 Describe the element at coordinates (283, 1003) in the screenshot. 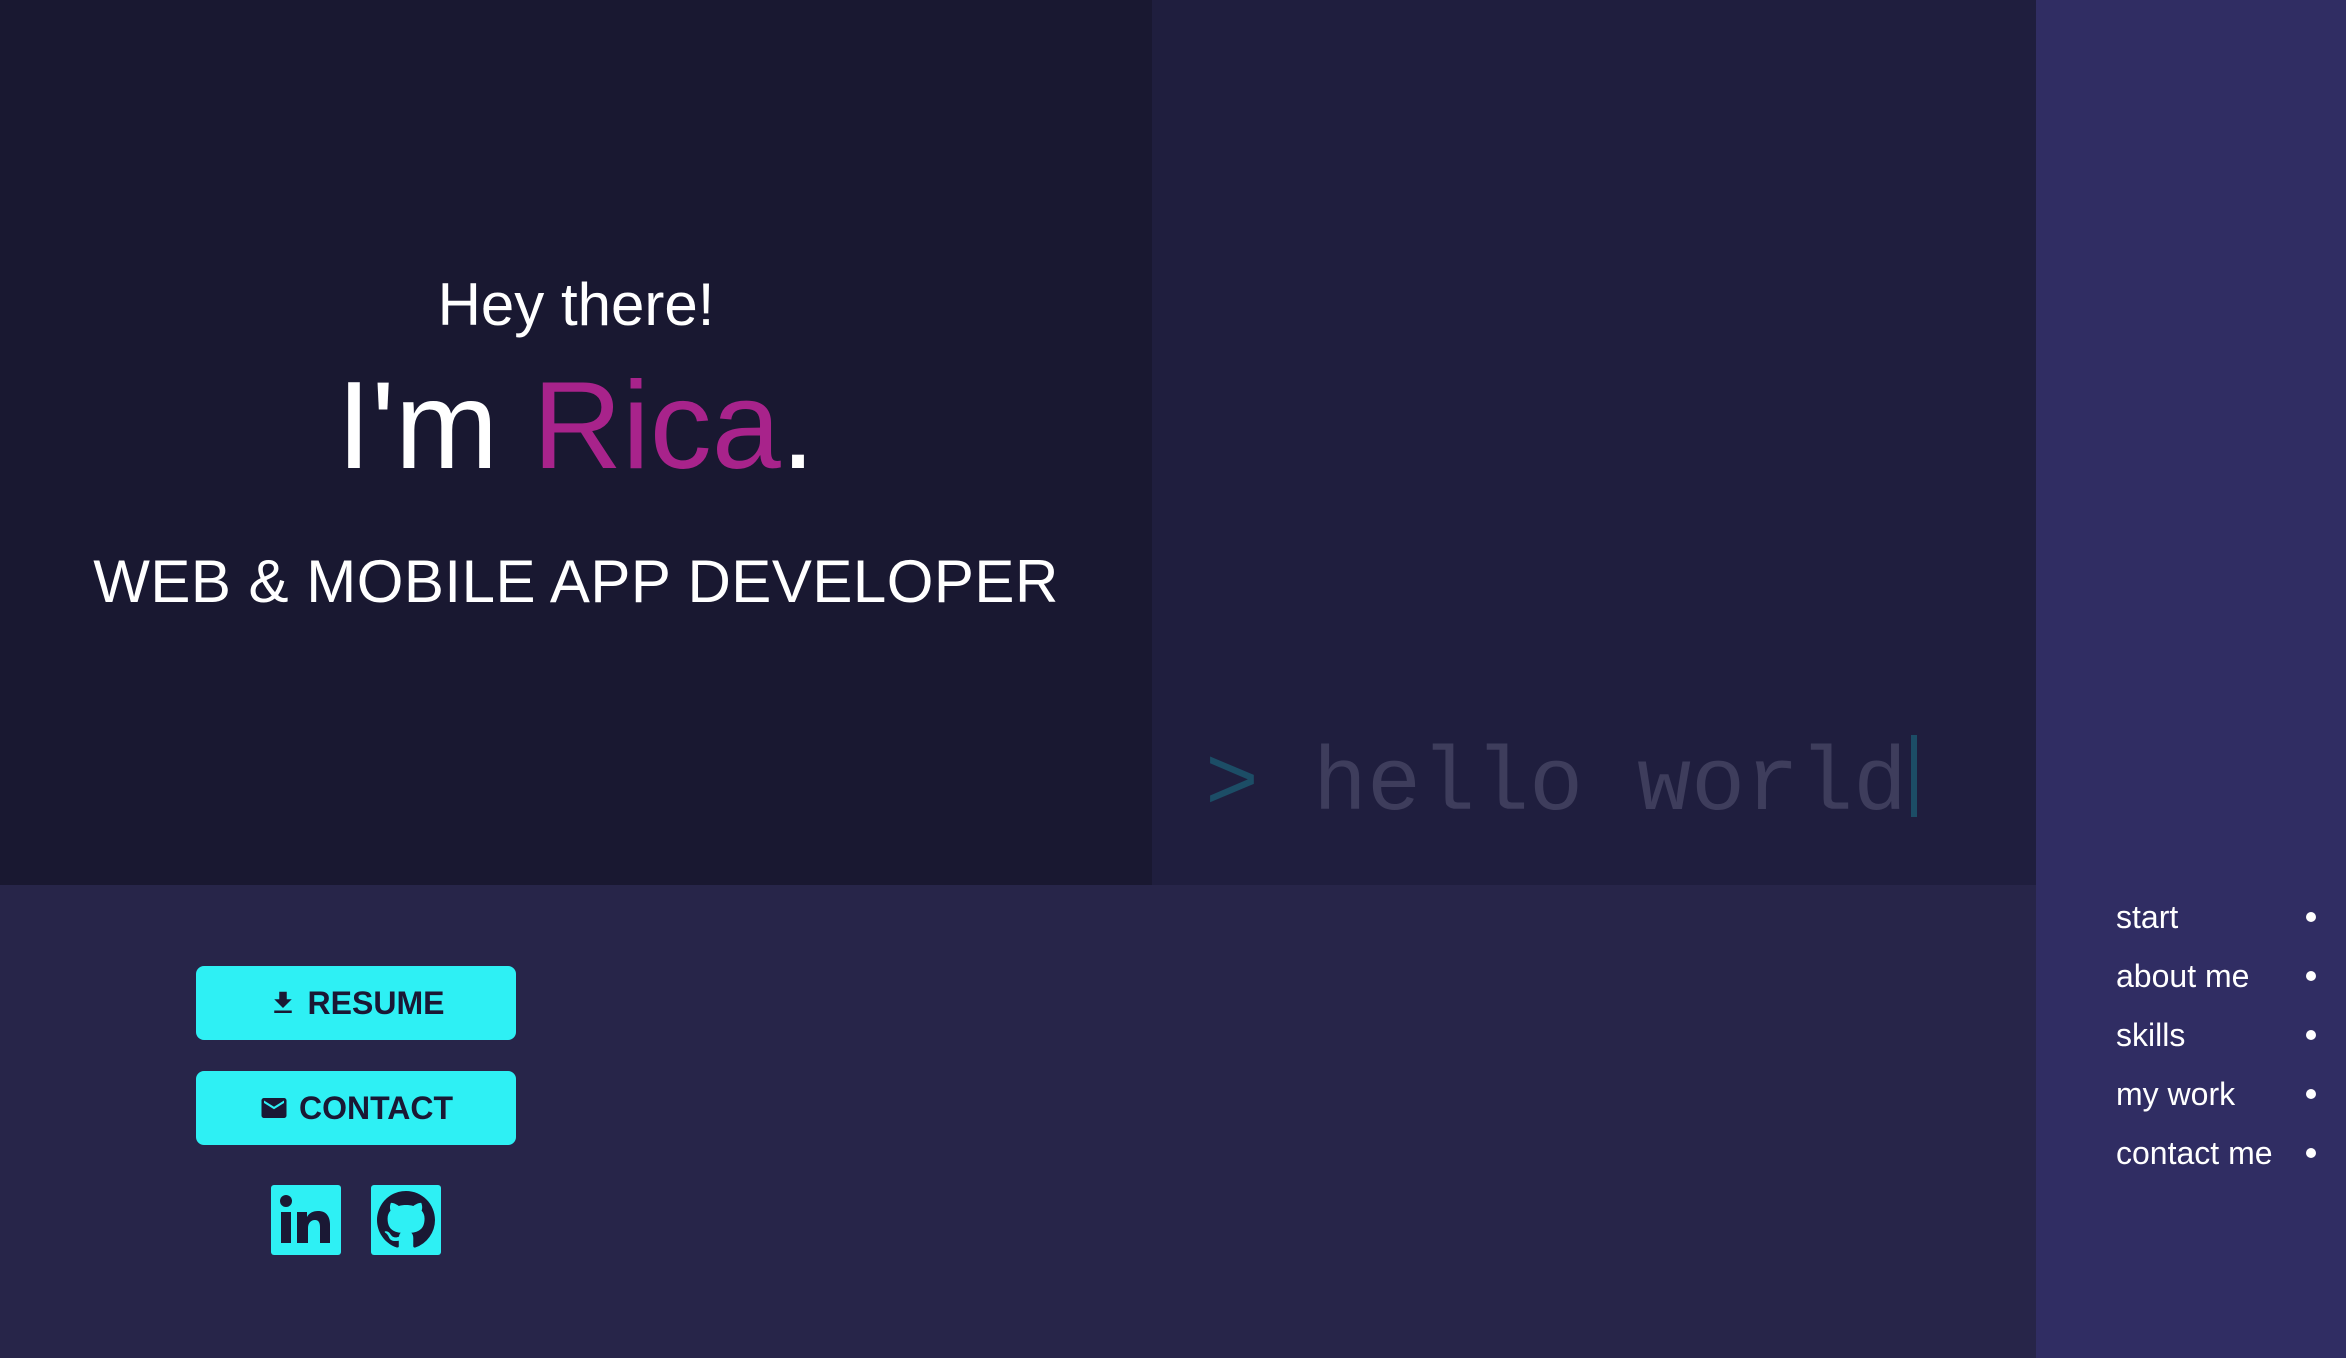

I see `download-icon` at that location.